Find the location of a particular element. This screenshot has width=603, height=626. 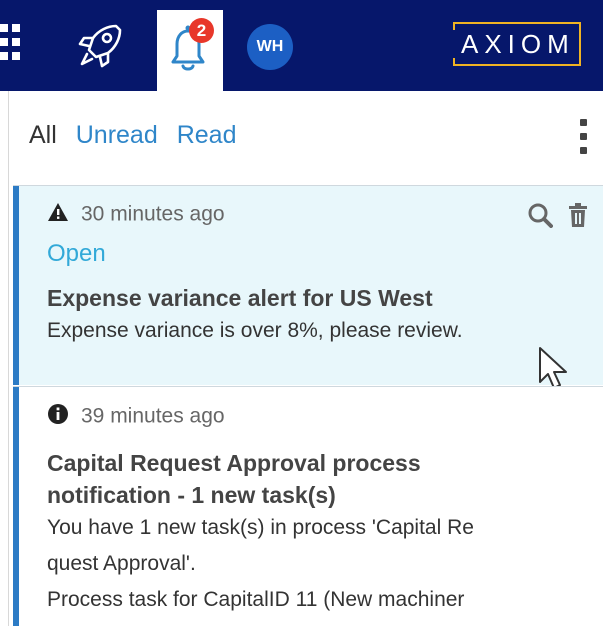

notification-body-line2: quest Approval'. is located at coordinates (121, 563).